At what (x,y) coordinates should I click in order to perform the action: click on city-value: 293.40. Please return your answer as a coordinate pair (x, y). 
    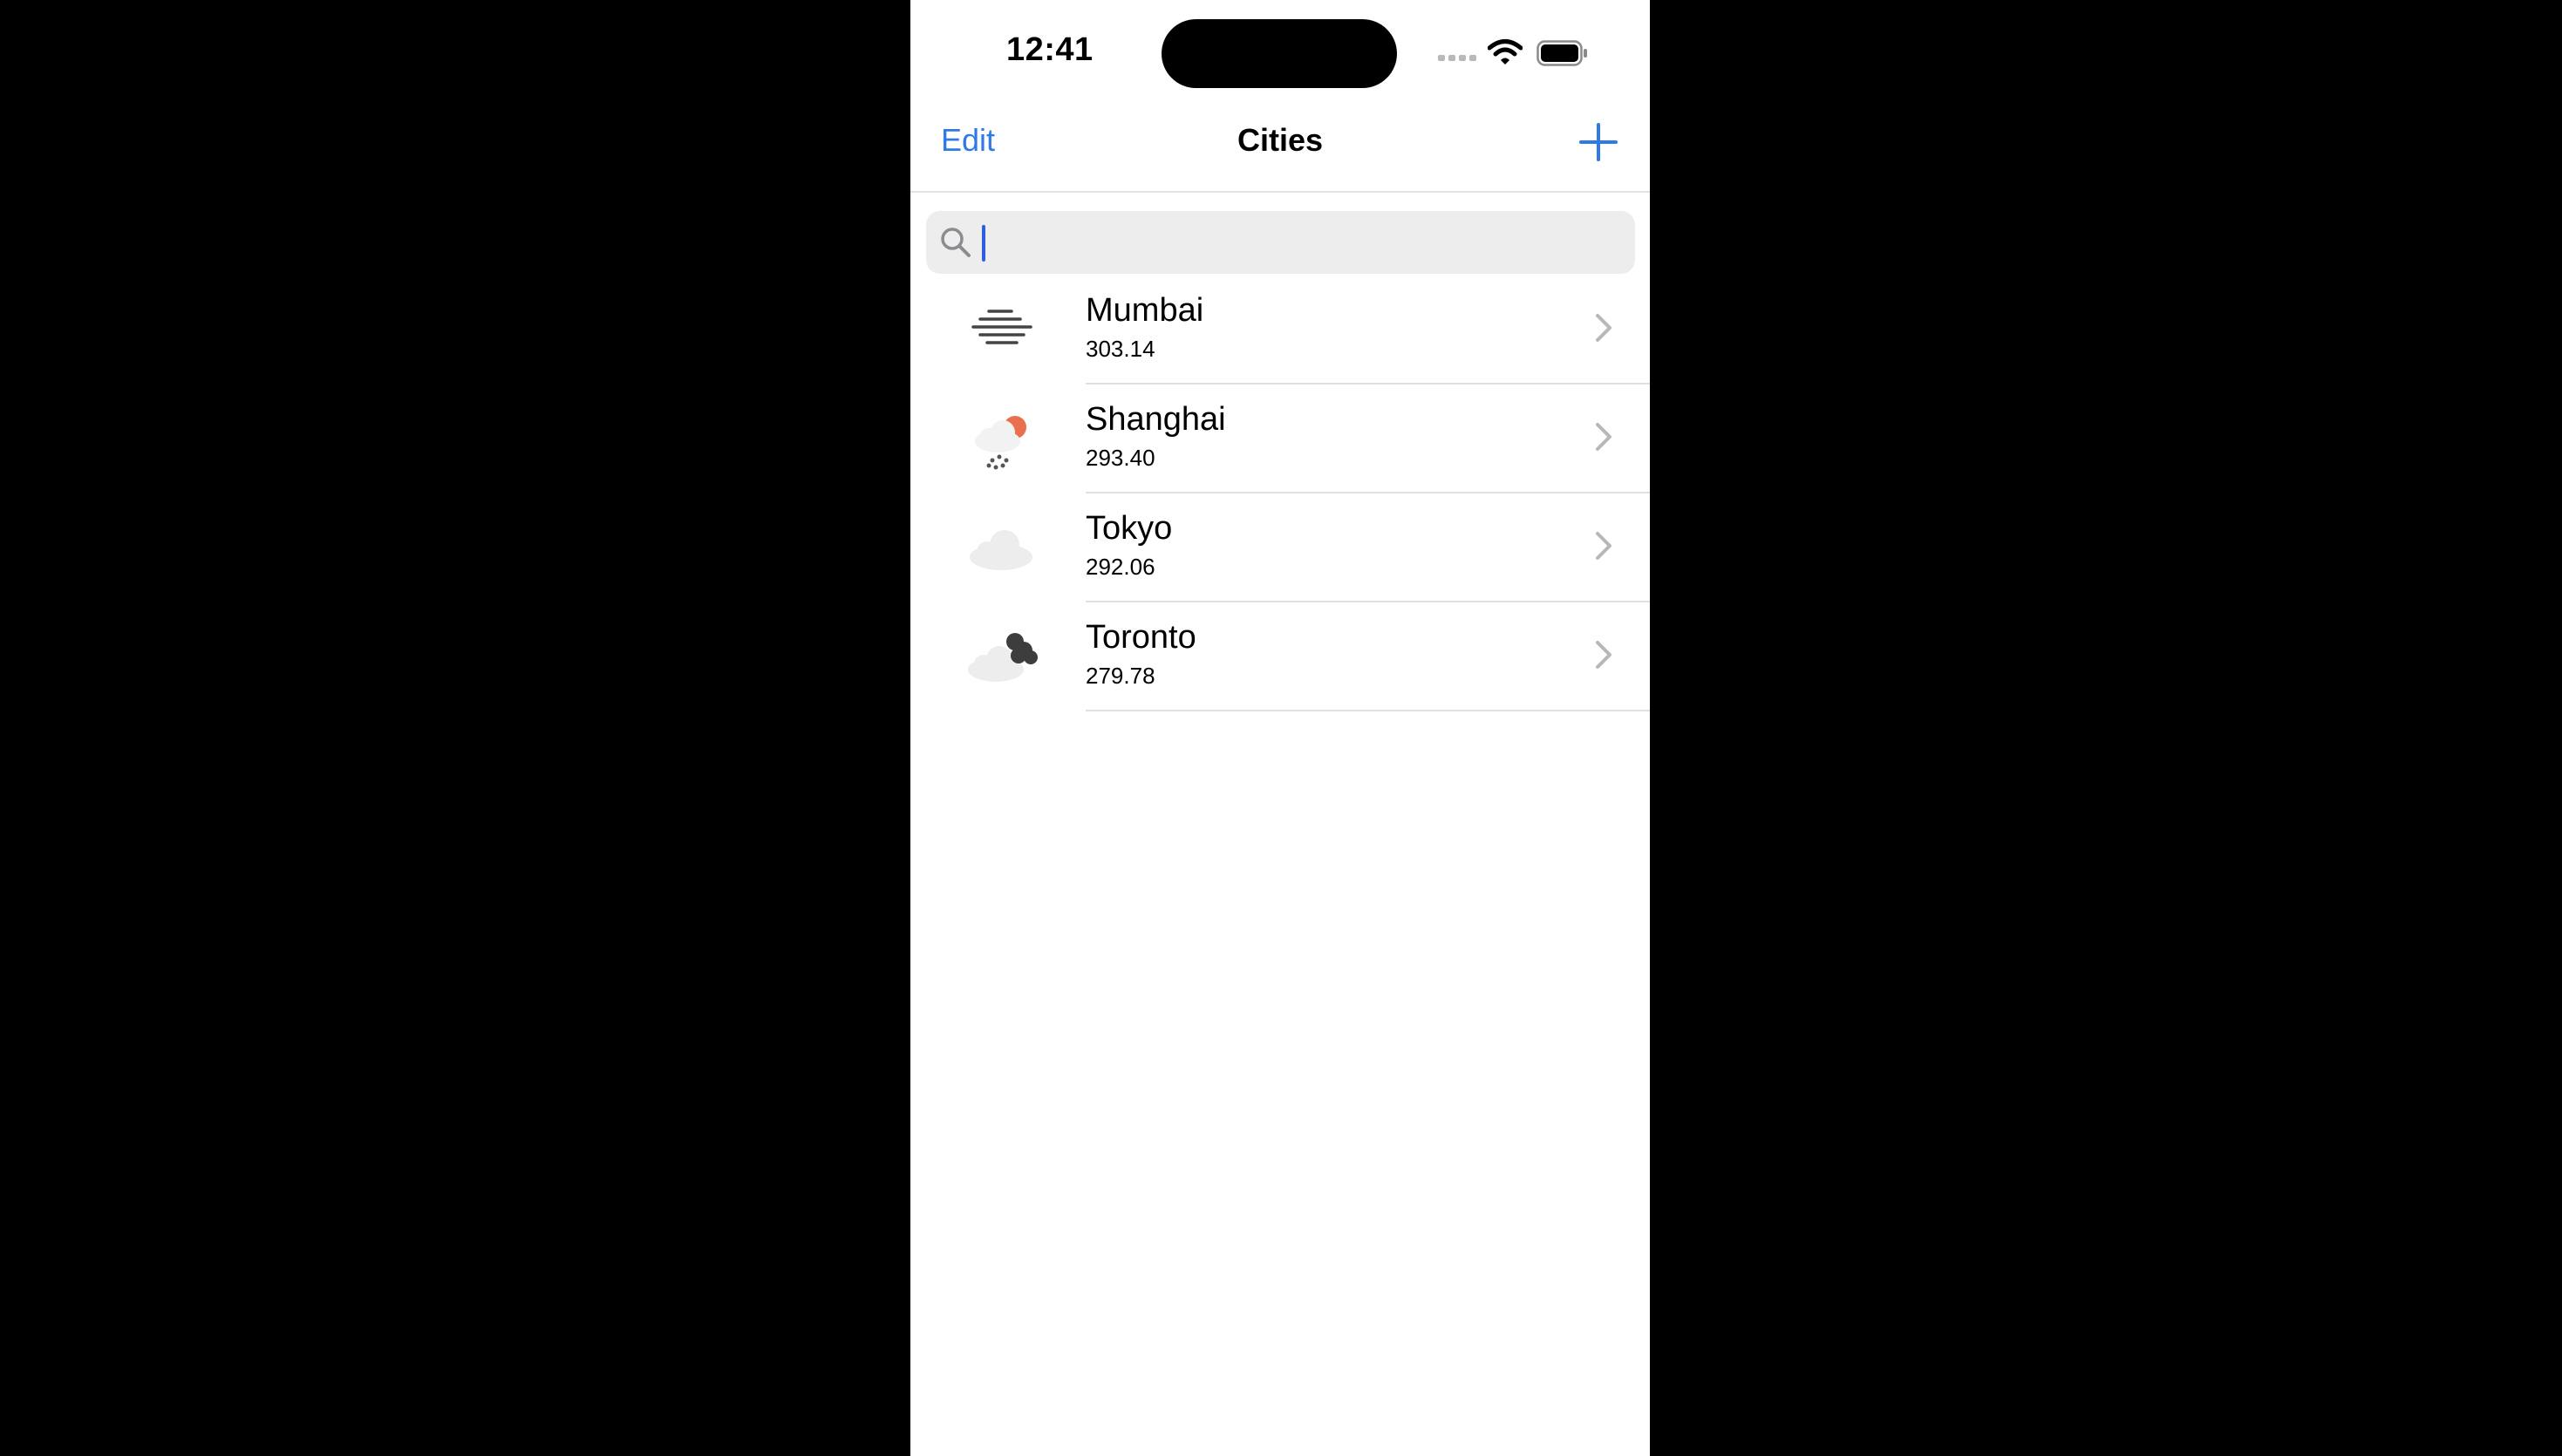
    Looking at the image, I should click on (1120, 458).